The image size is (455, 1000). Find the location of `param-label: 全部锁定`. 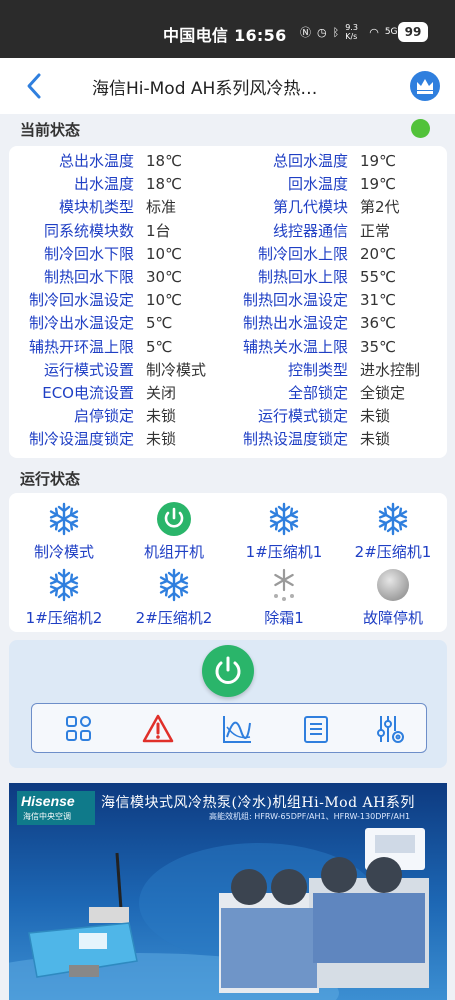

param-label: 全部锁定 is located at coordinates (317, 393).